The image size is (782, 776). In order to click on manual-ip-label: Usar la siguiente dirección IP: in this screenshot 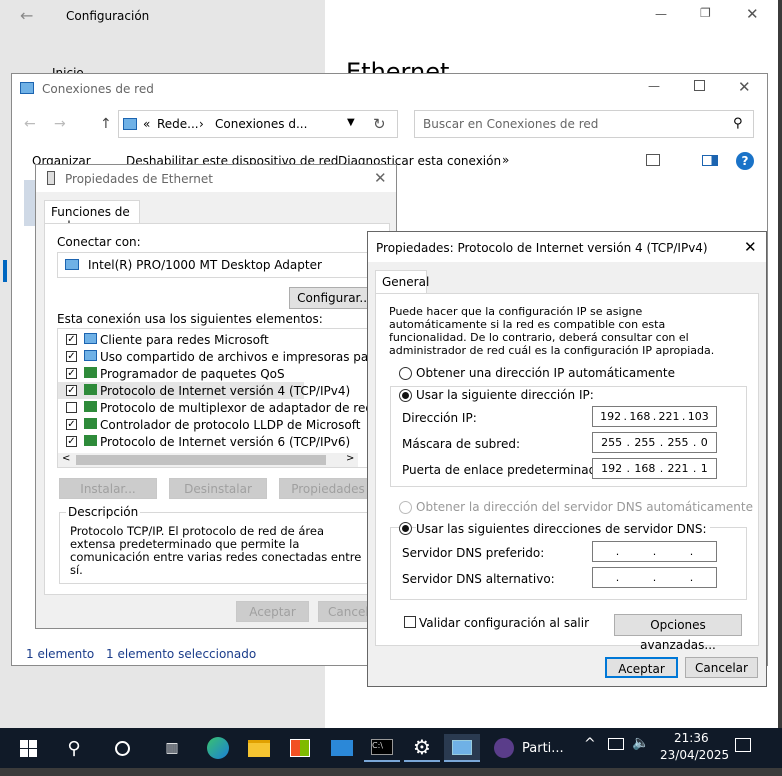, I will do `click(506, 395)`.